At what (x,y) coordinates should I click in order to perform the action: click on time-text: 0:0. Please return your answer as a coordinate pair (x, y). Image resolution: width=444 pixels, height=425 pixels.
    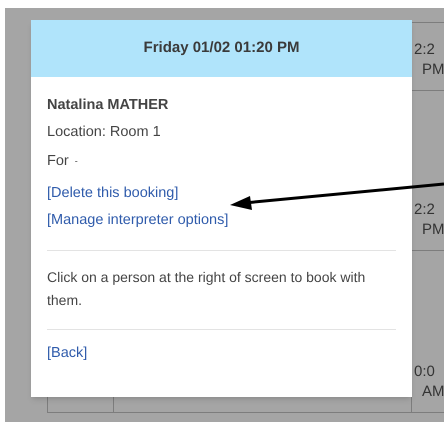
    Looking at the image, I should click on (424, 372).